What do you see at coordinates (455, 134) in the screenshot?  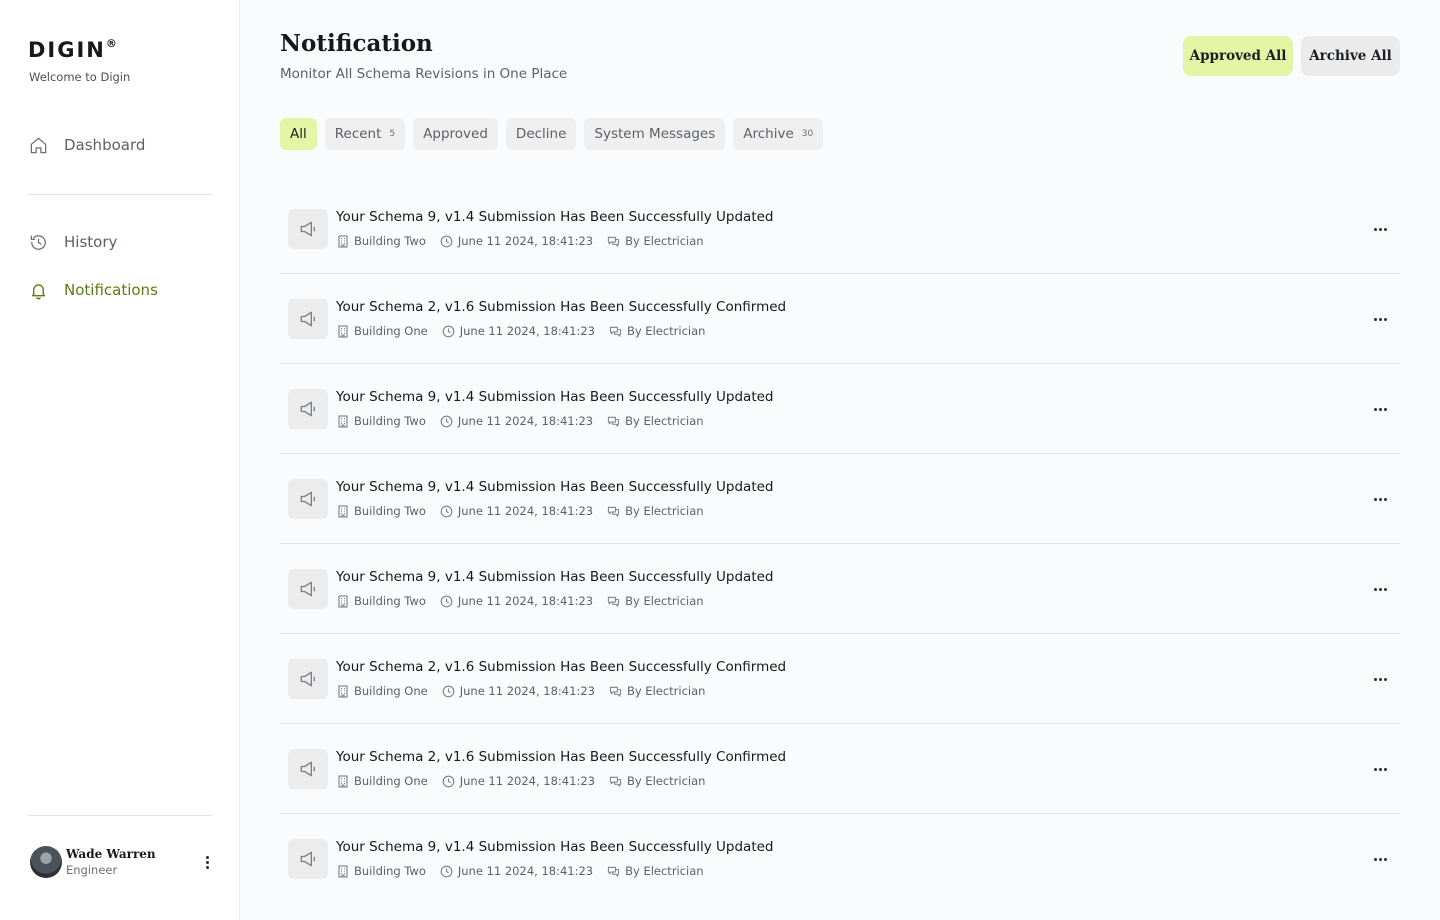 I see `tab-approved: Approved` at bounding box center [455, 134].